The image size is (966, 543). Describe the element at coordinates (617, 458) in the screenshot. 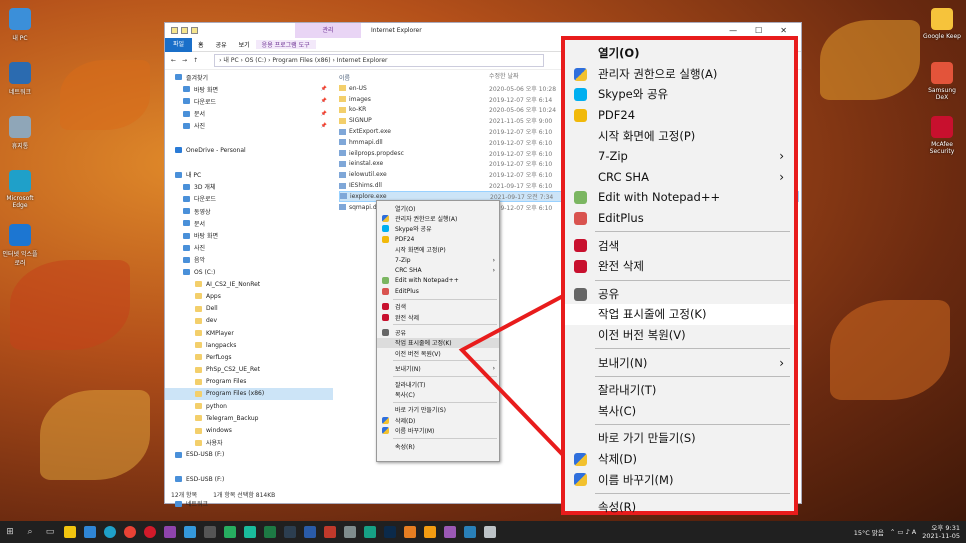

I see `menu-item-label: 삭제(D)` at that location.